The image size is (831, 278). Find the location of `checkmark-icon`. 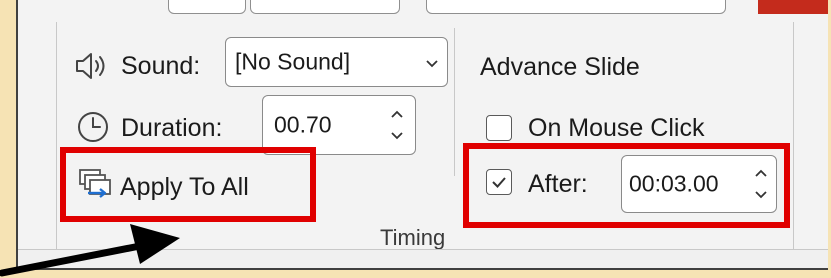

checkmark-icon is located at coordinates (499, 182).